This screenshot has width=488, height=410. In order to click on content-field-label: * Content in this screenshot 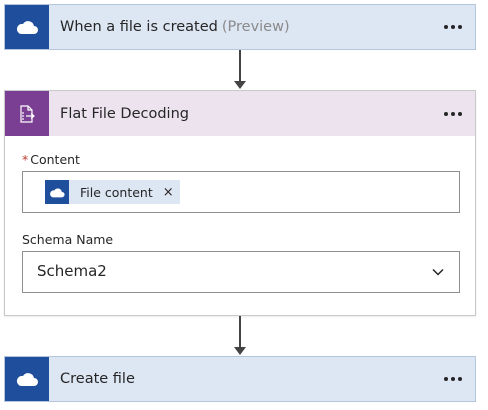, I will do `click(51, 159)`.